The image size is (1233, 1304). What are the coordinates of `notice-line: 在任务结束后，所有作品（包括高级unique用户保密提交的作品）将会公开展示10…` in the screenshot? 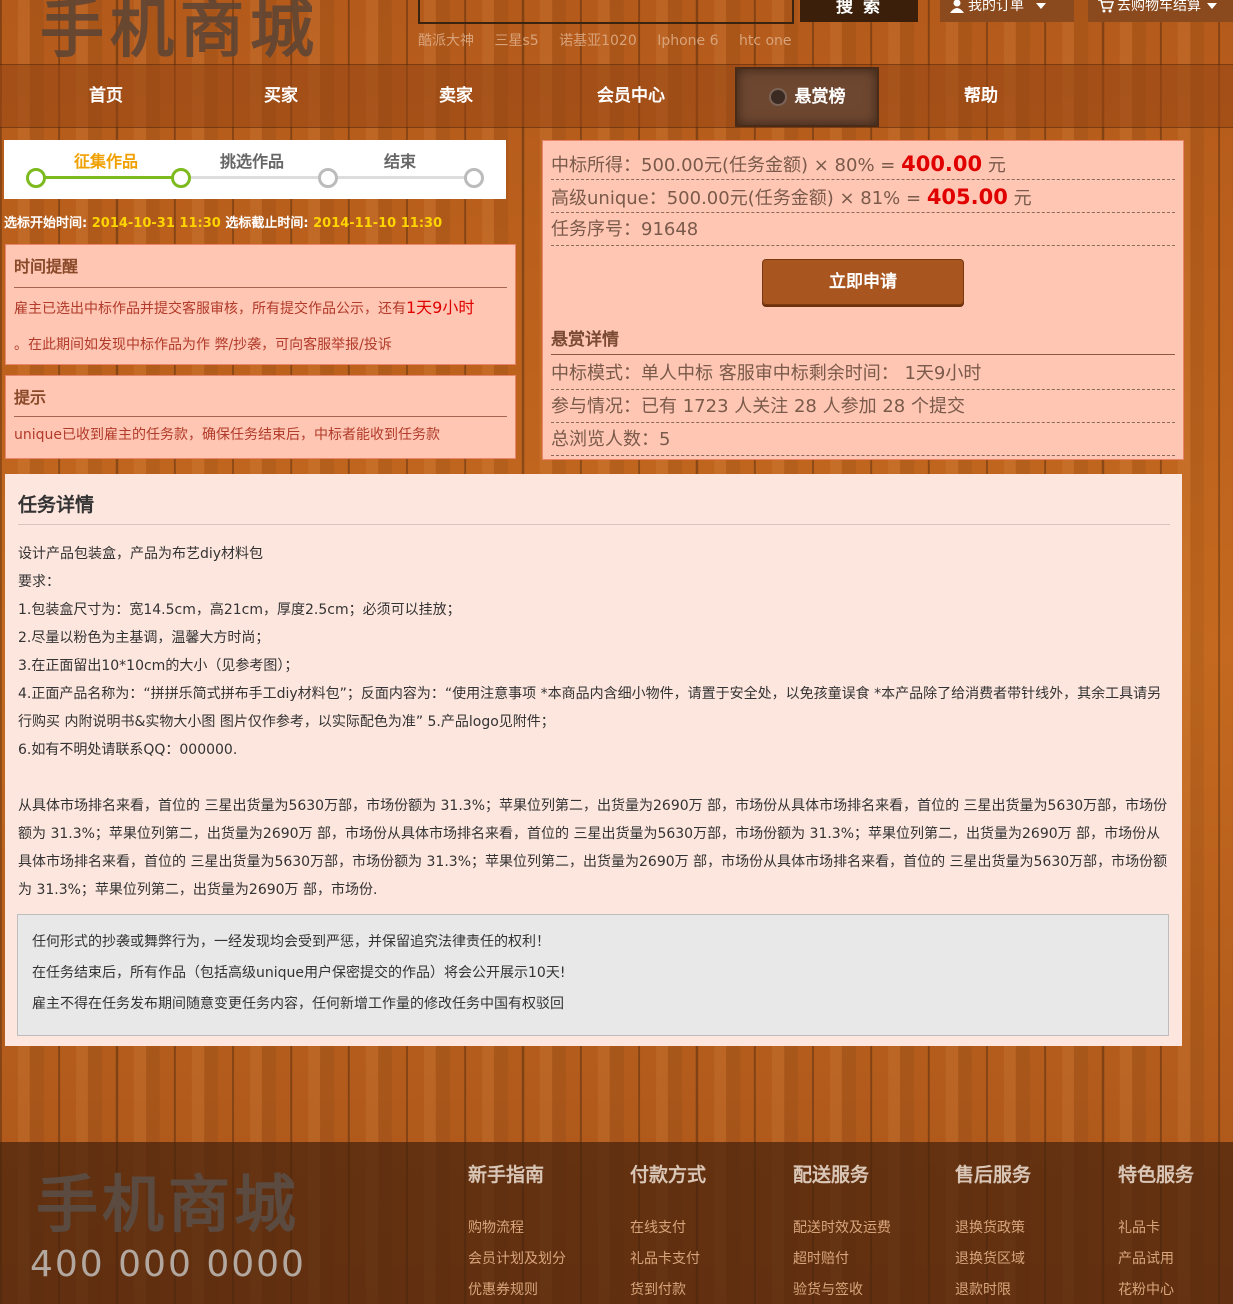 It's located at (299, 973).